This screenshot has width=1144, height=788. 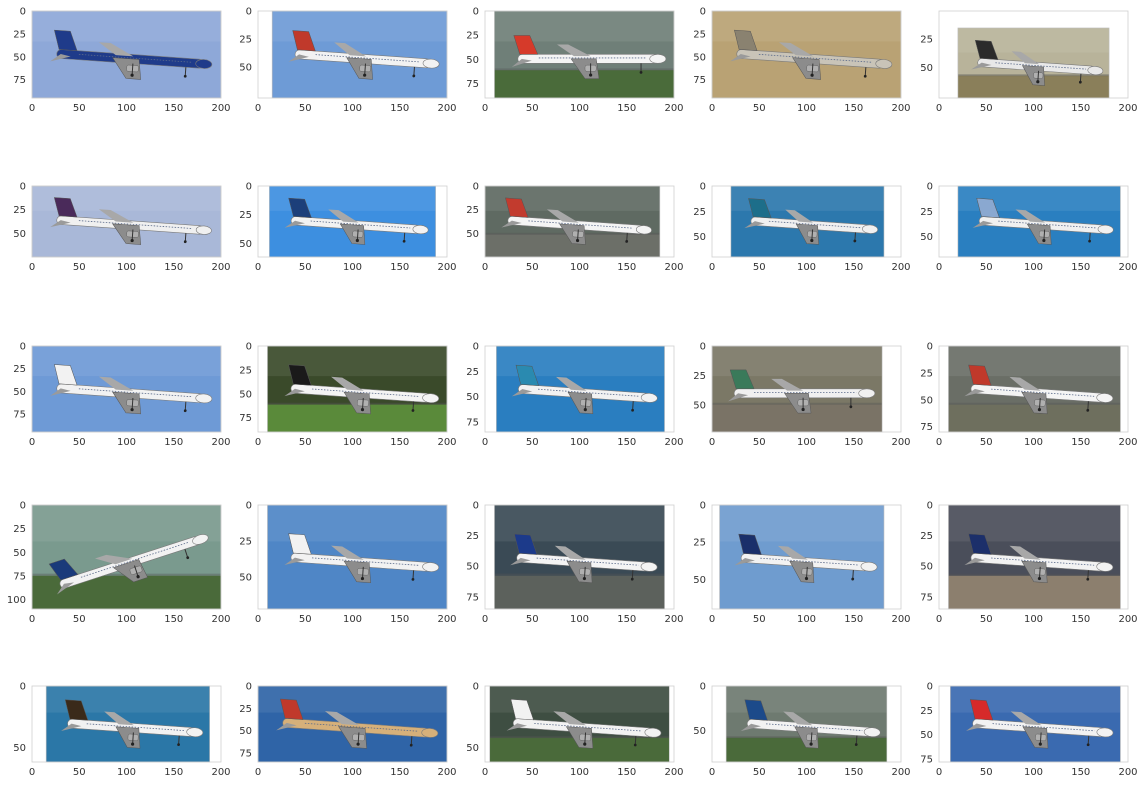 I want to click on photo-ground, so click(x=126, y=592).